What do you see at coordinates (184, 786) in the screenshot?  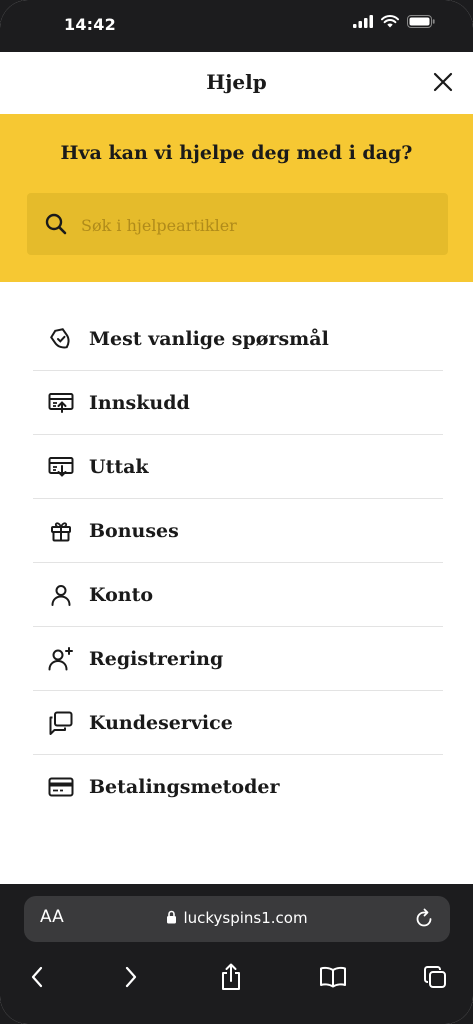 I see `help-item-label: Betalingsmetoder` at bounding box center [184, 786].